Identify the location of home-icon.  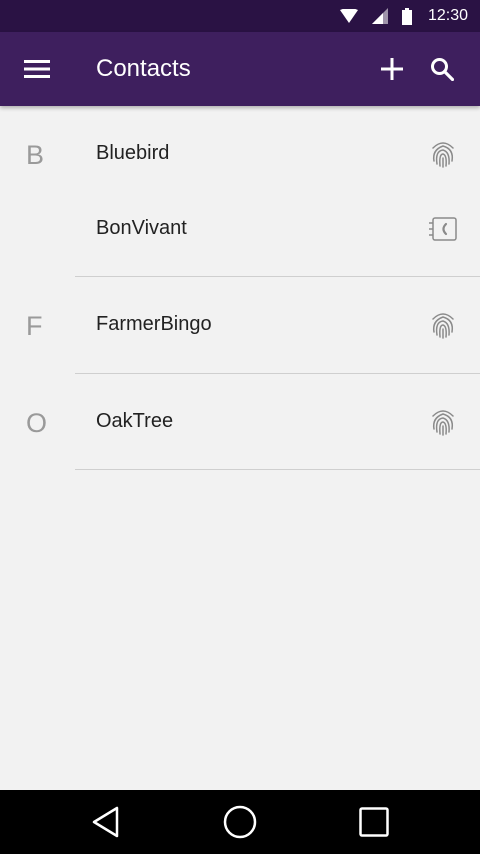
(240, 822).